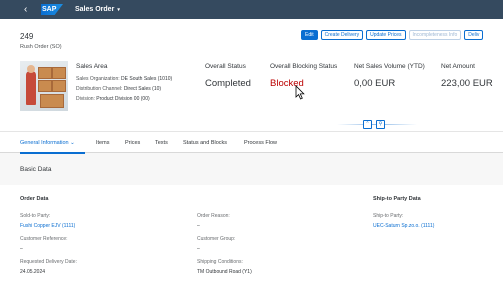 The image size is (503, 283). Describe the element at coordinates (198, 249) in the screenshot. I see `customer-group-value: –` at that location.